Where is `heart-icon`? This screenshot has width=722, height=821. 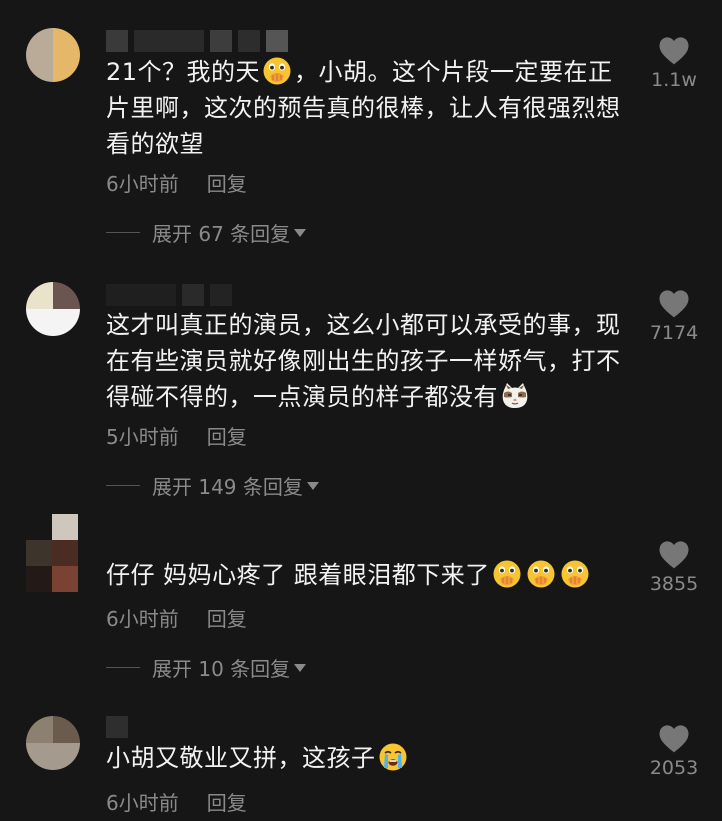 heart-icon is located at coordinates (674, 738).